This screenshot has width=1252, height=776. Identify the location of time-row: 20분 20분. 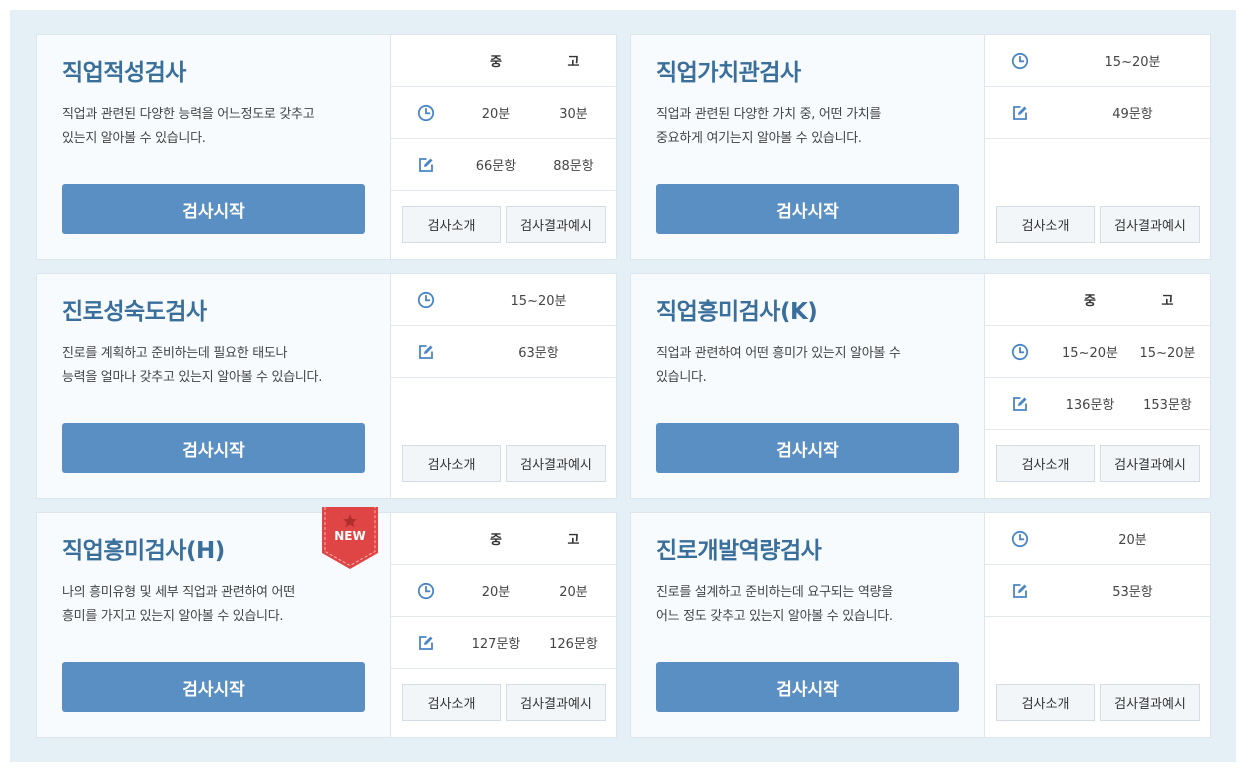
(503, 591).